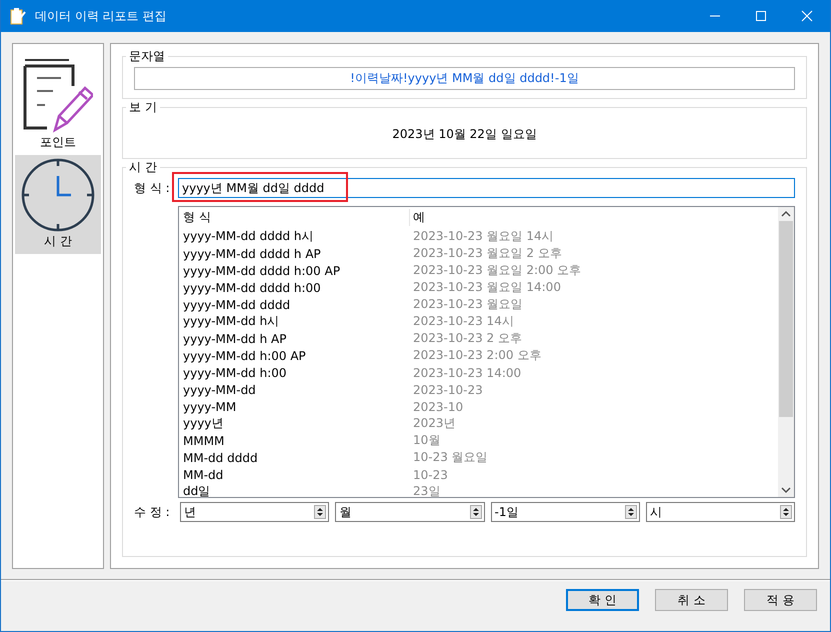 This screenshot has height=632, width=831. Describe the element at coordinates (152, 188) in the screenshot. I see `format-label: 형 식 :` at that location.